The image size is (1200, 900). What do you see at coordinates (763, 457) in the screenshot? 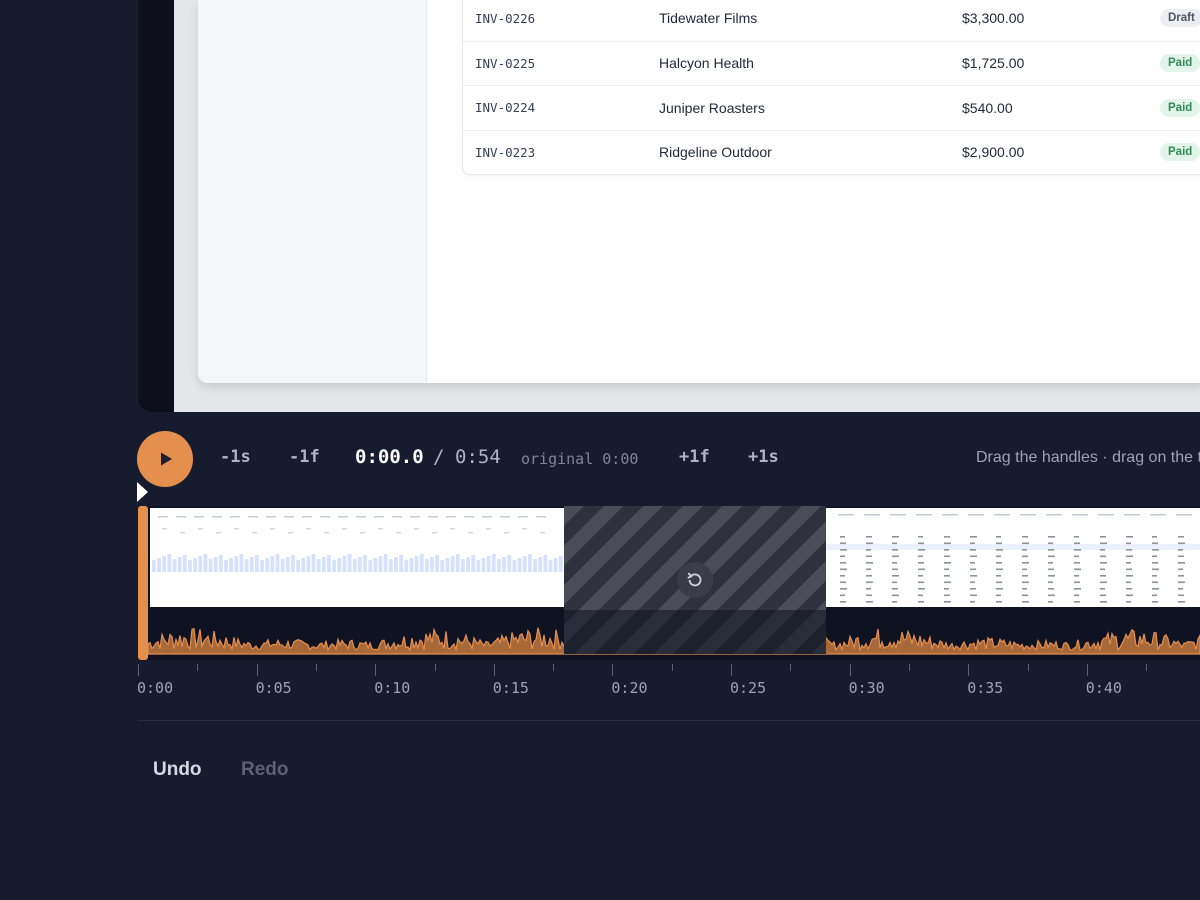
I see `forward-one-second-button: +1s` at bounding box center [763, 457].